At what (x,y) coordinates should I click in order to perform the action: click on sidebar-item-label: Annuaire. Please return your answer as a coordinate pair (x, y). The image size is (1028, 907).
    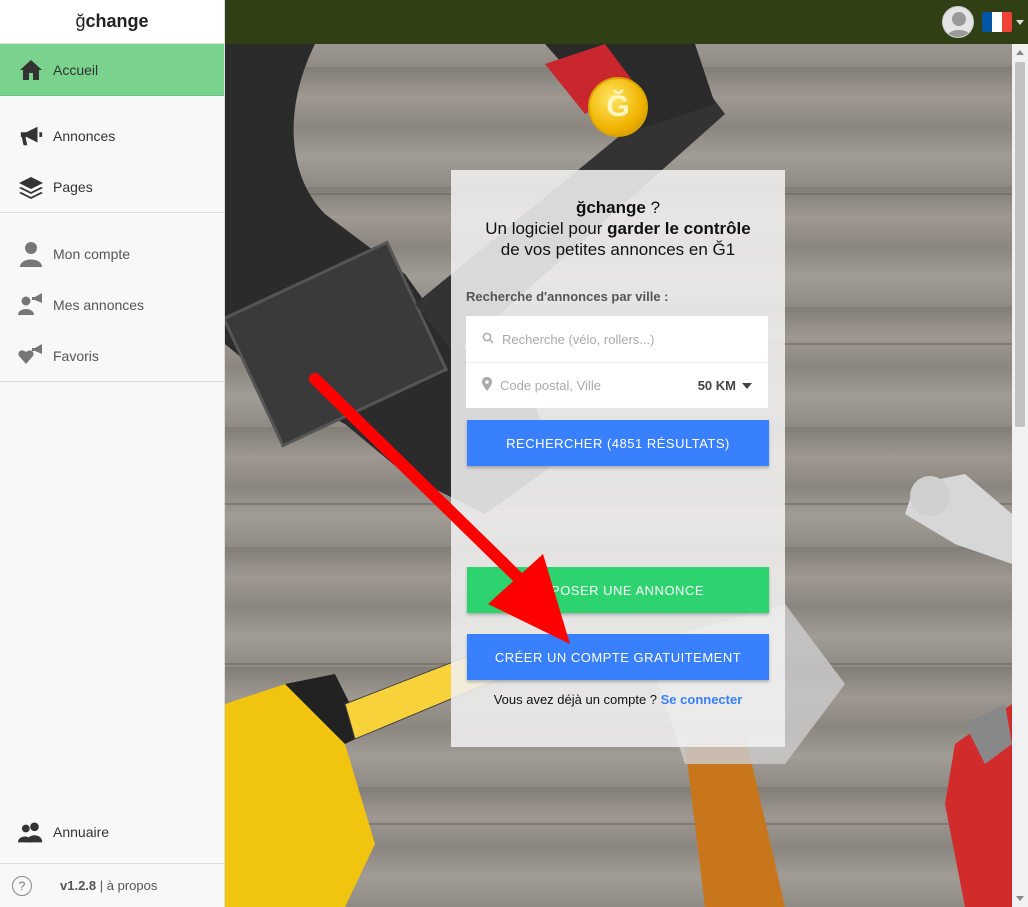
    Looking at the image, I should click on (81, 831).